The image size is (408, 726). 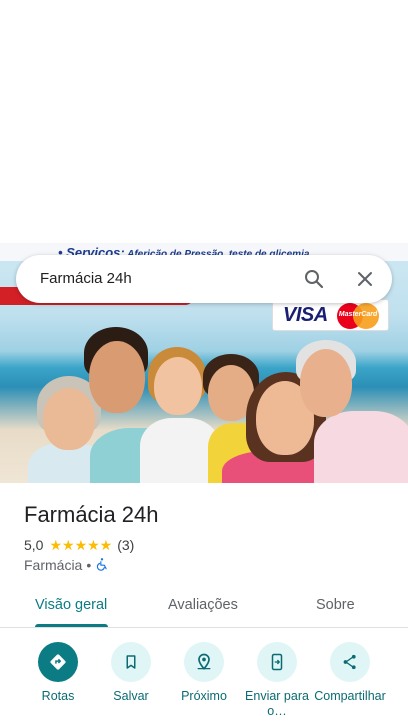 I want to click on close-icon, so click(x=365, y=279).